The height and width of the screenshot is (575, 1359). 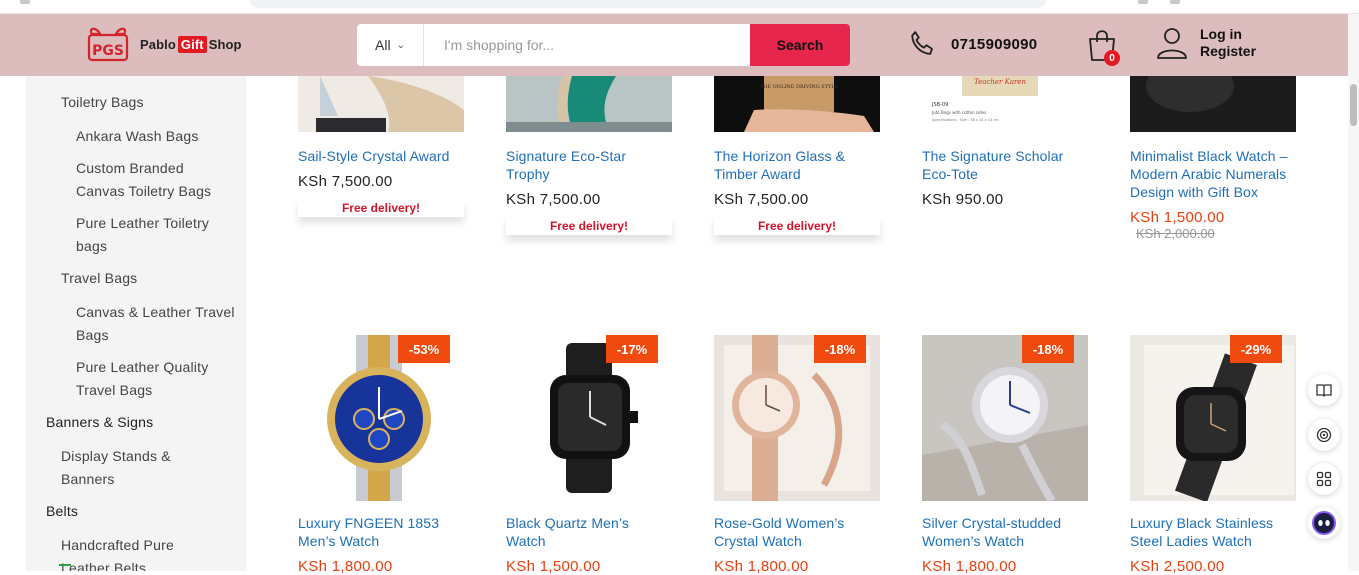 What do you see at coordinates (800, 45) in the screenshot?
I see `search-button: Search` at bounding box center [800, 45].